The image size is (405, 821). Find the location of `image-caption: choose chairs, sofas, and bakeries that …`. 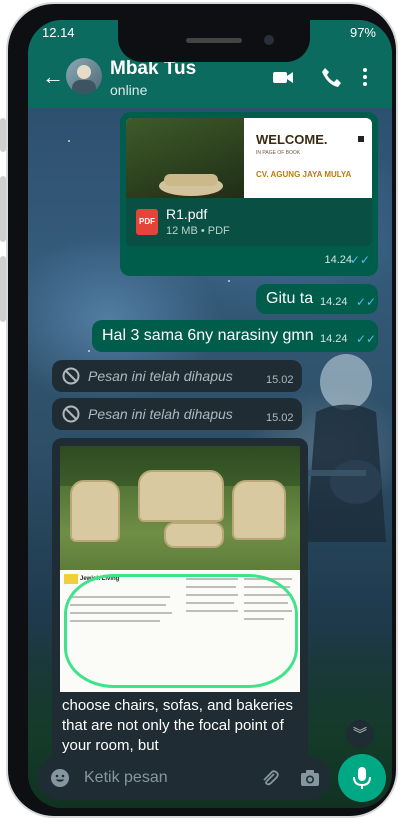

image-caption: choose chairs, sofas, and bakeries that … is located at coordinates (177, 725).